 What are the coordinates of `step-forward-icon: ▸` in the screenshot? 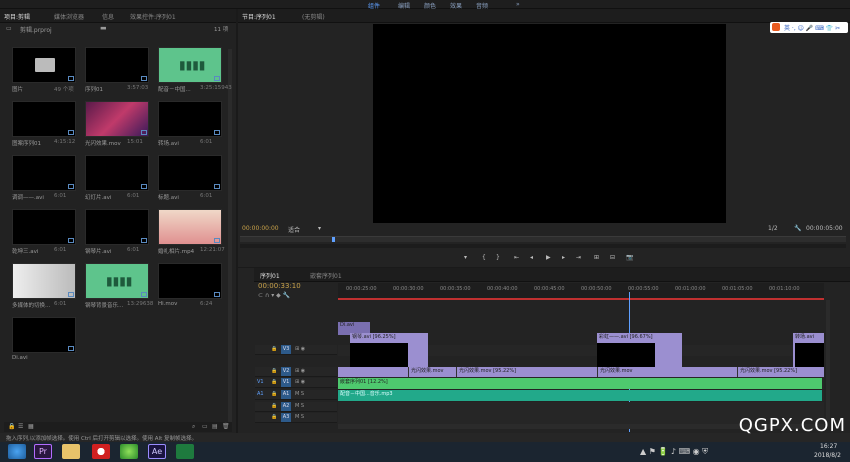 It's located at (563, 257).